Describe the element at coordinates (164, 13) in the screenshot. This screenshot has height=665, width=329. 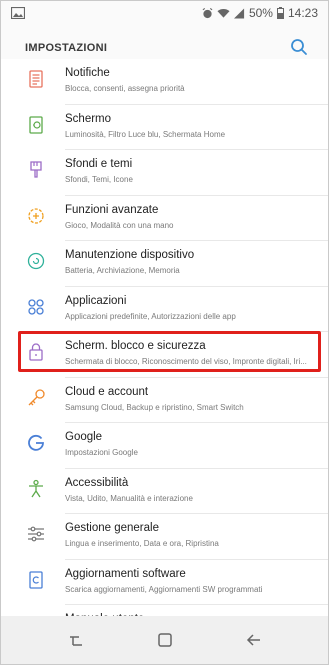
I see `status-bar: 50% 14:23` at that location.